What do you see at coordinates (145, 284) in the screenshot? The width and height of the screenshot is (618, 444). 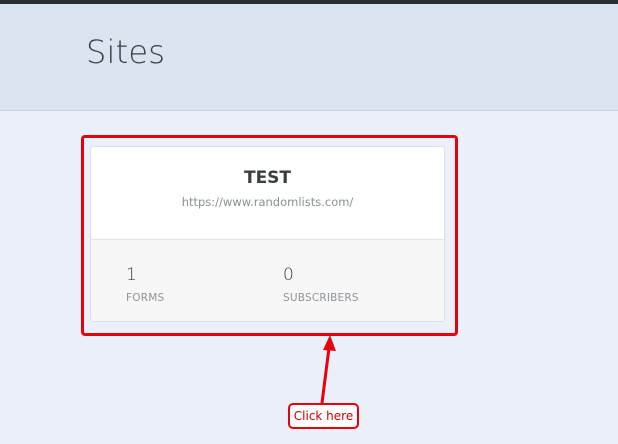 I see `forms-stat: 1 FORMS` at bounding box center [145, 284].